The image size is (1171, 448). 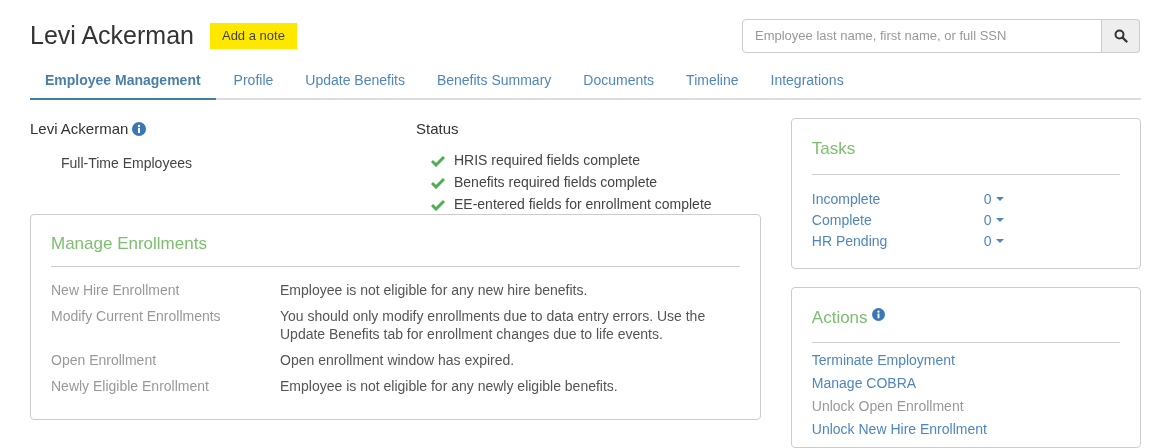 I want to click on action-link: Terminate Employment, so click(x=965, y=360).